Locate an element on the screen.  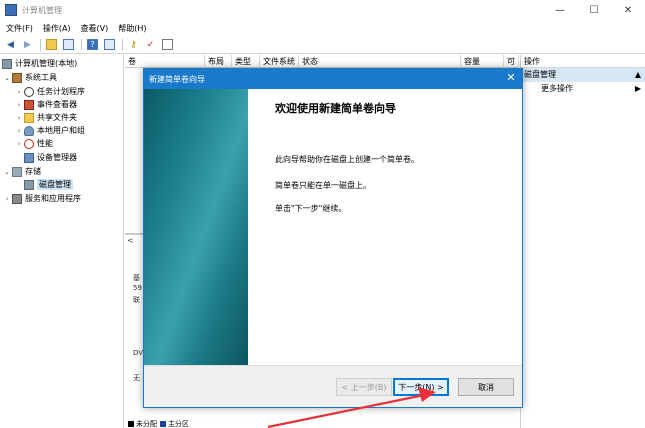
window-controls: — ☐ ✕ is located at coordinates (594, 10).